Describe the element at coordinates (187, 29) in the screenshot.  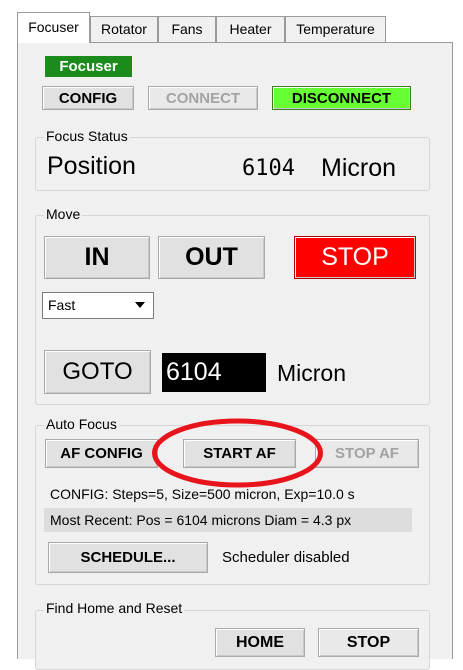
I see `tab-fans: Fans` at that location.